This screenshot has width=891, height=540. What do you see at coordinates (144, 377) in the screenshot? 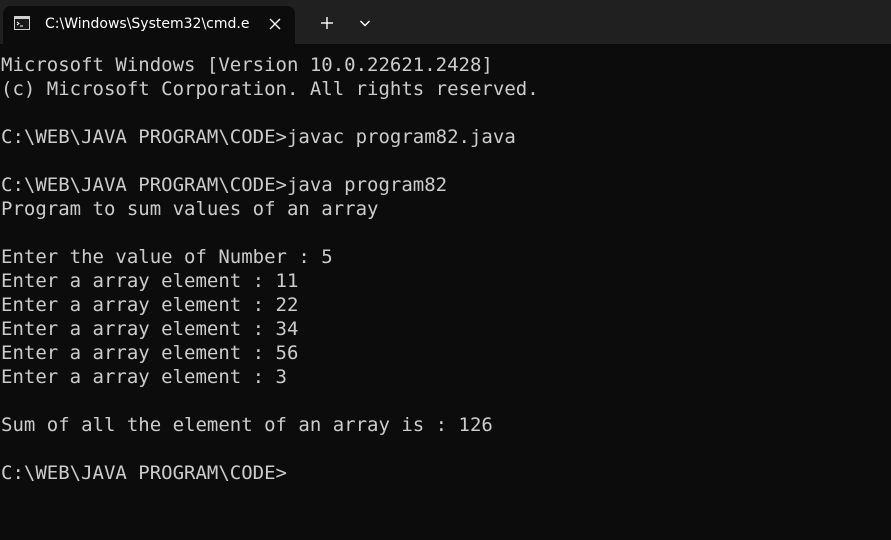
I see `console-line: Enter a array element : 3` at bounding box center [144, 377].